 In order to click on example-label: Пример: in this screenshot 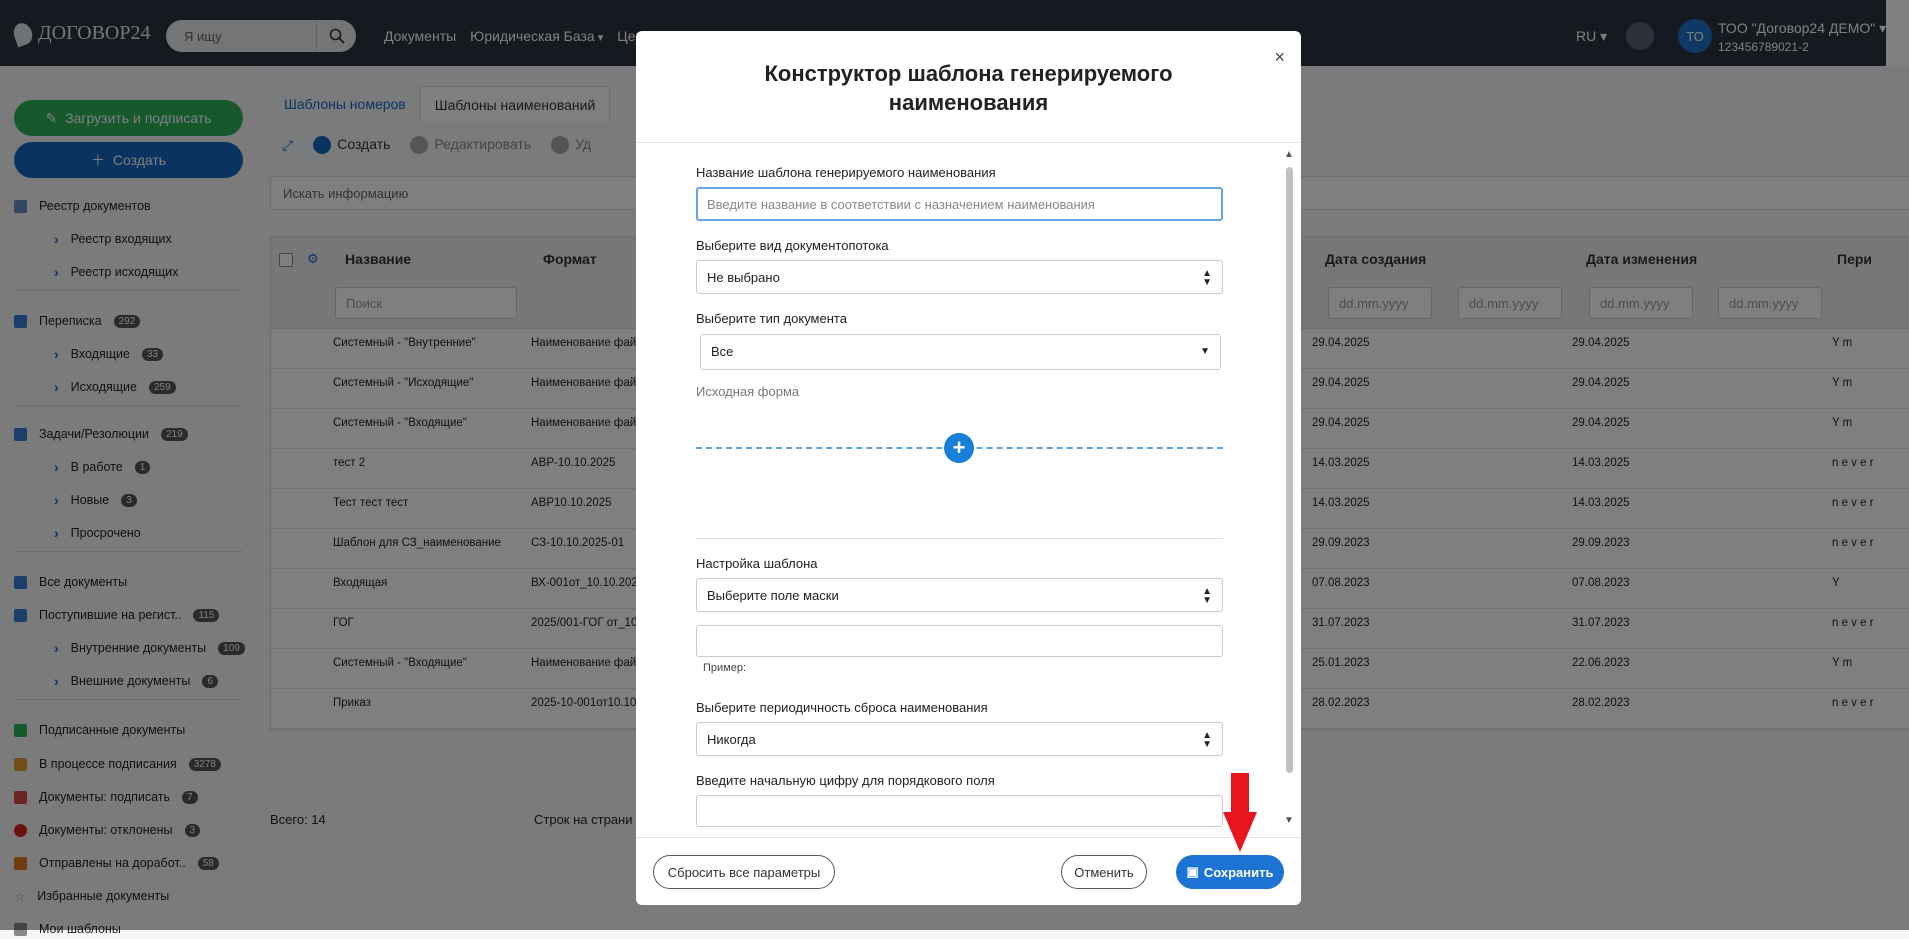, I will do `click(725, 668)`.